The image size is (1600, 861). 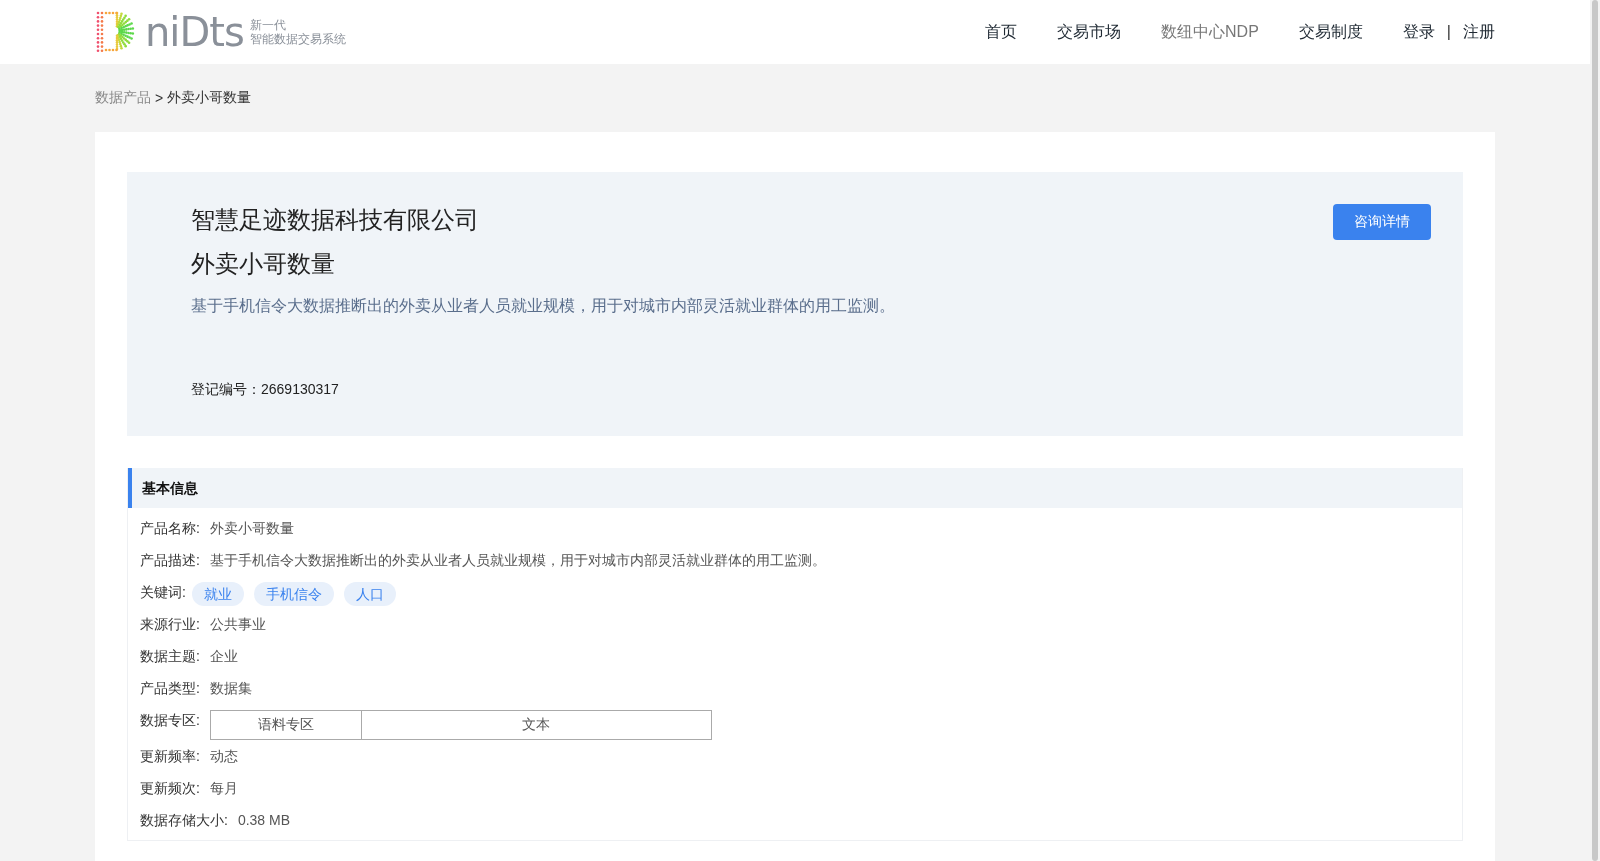 I want to click on keyword-tag: 就业, so click(x=217, y=594).